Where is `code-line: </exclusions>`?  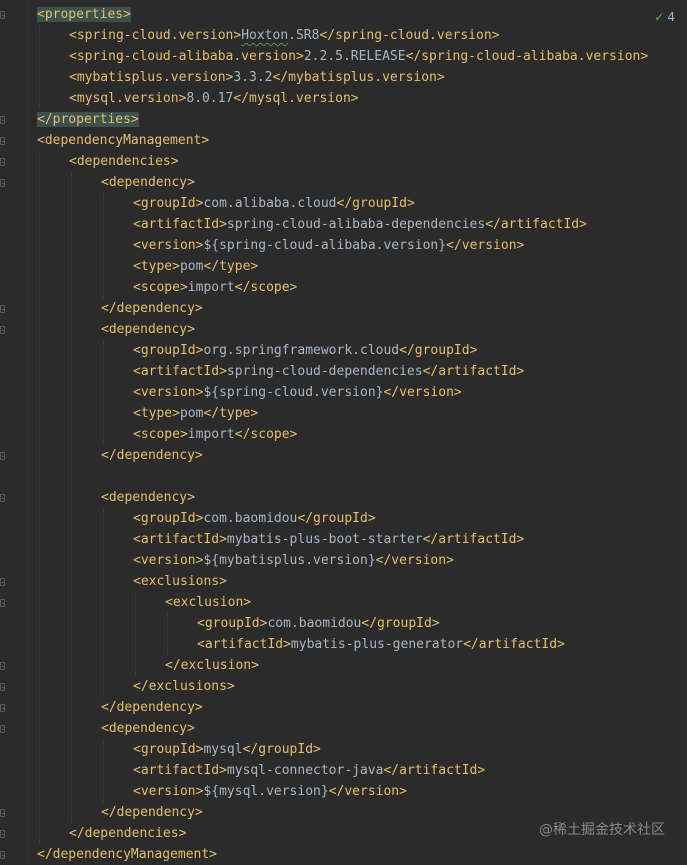
code-line: </exclusions> is located at coordinates (184, 686).